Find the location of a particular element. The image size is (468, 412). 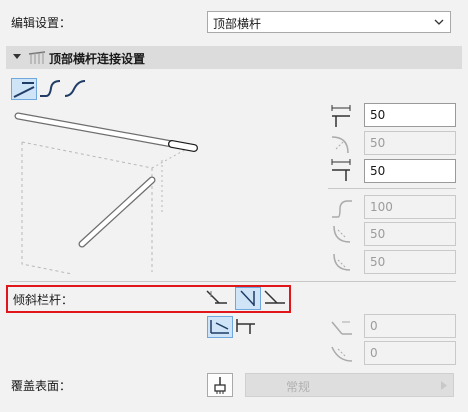

radius-a-icon is located at coordinates (342, 234).